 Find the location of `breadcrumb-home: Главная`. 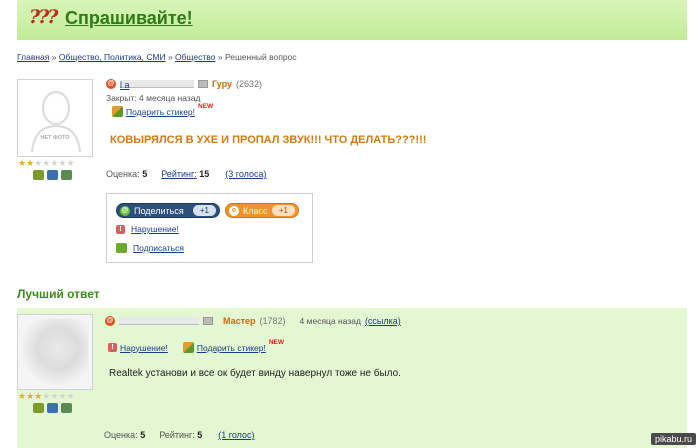

breadcrumb-home: Главная is located at coordinates (33, 57).